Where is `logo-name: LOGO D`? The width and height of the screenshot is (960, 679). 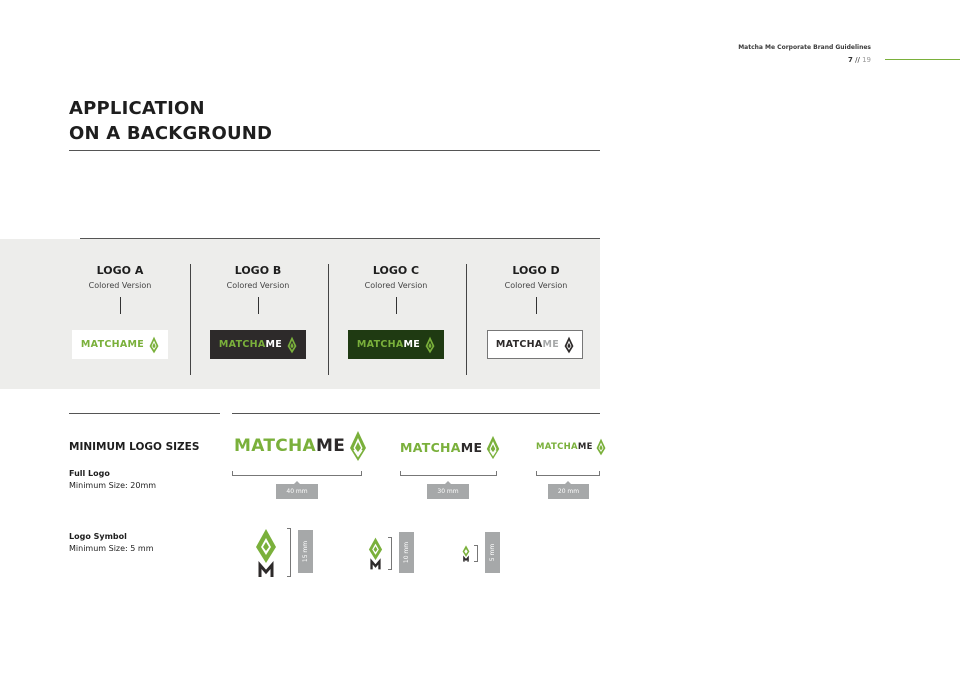
logo-name: LOGO D is located at coordinates (536, 270).